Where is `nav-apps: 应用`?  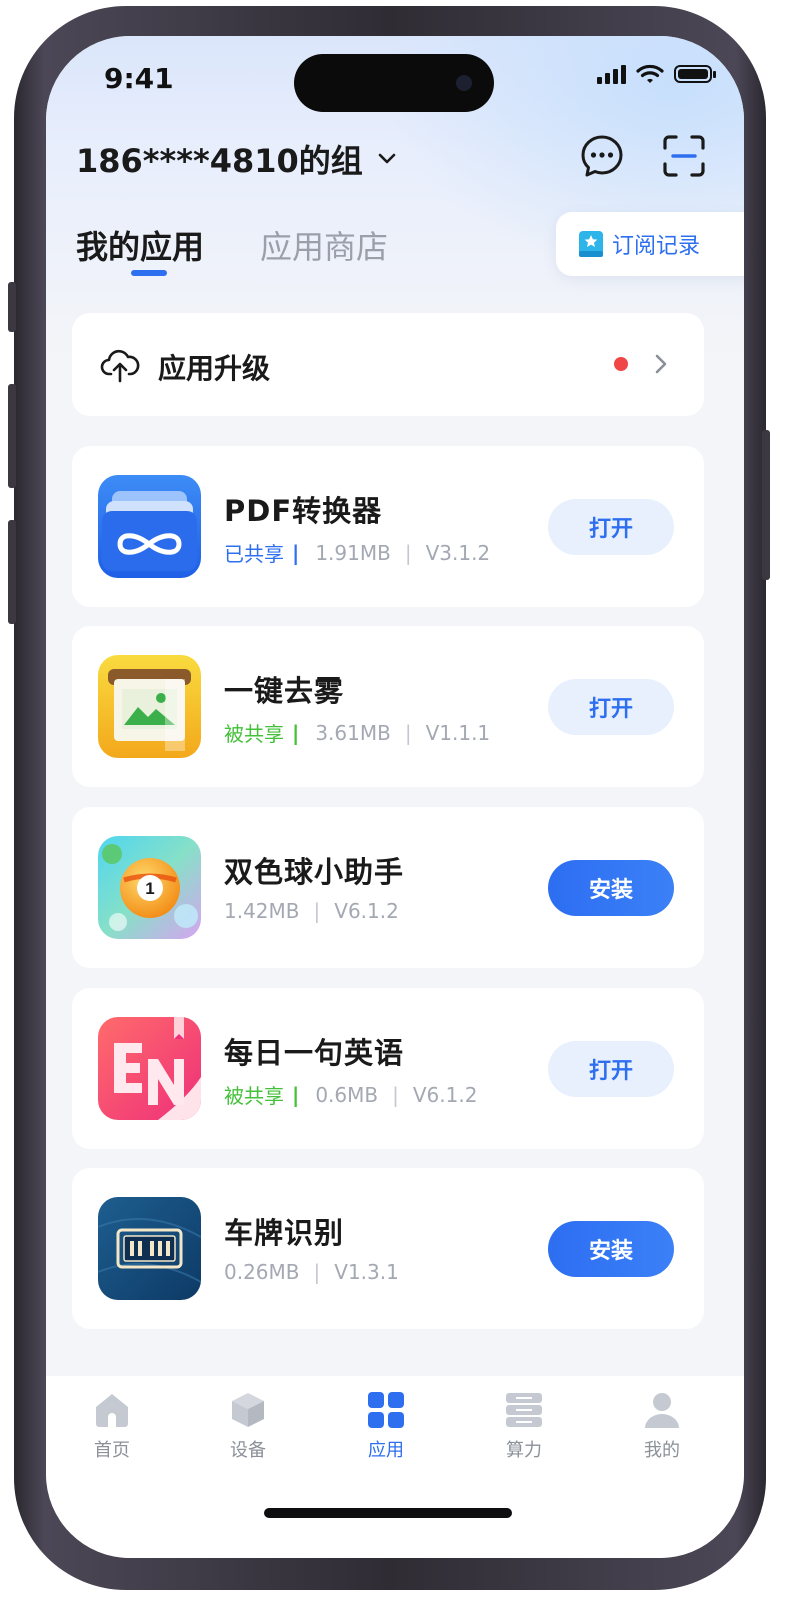
nav-apps: 应用 is located at coordinates (386, 1426).